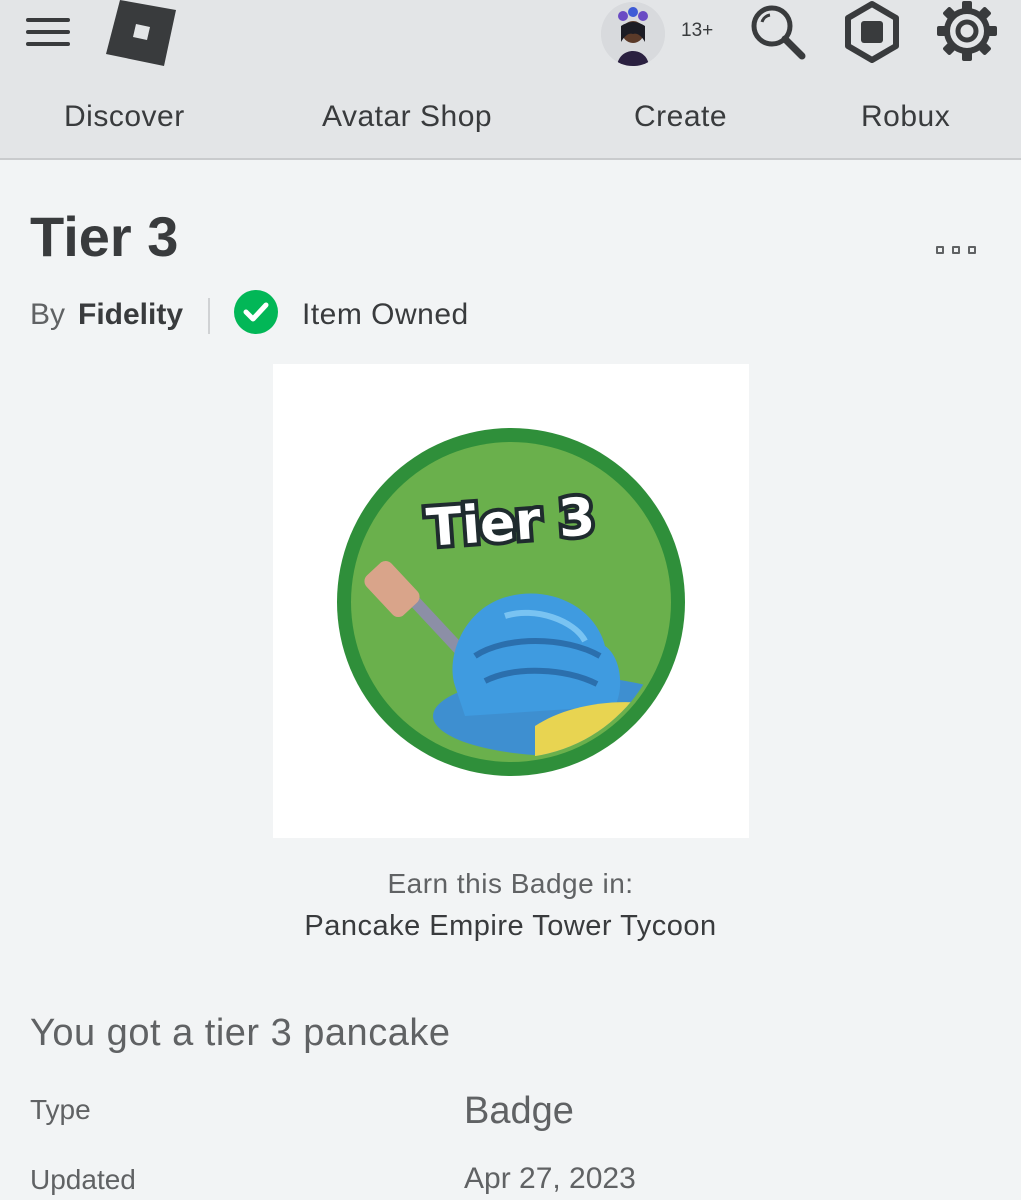 The height and width of the screenshot is (1200, 1021). What do you see at coordinates (697, 30) in the screenshot?
I see `age-rating-label: 13+` at bounding box center [697, 30].